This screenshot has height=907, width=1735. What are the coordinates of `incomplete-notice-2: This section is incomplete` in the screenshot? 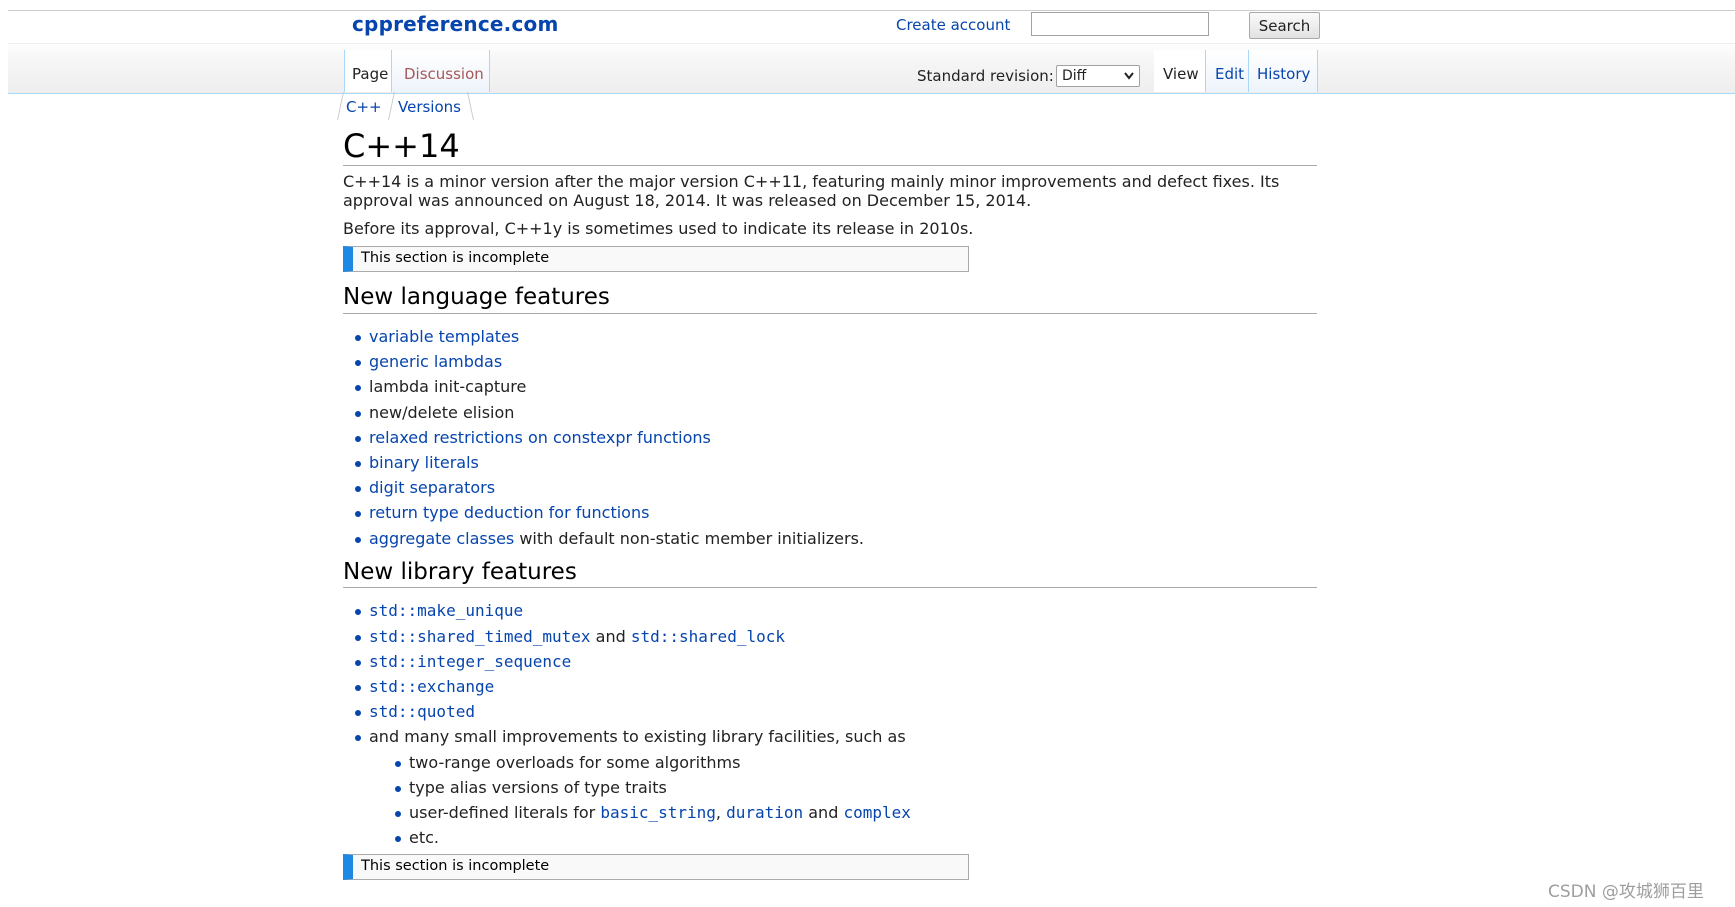 It's located at (656, 867).